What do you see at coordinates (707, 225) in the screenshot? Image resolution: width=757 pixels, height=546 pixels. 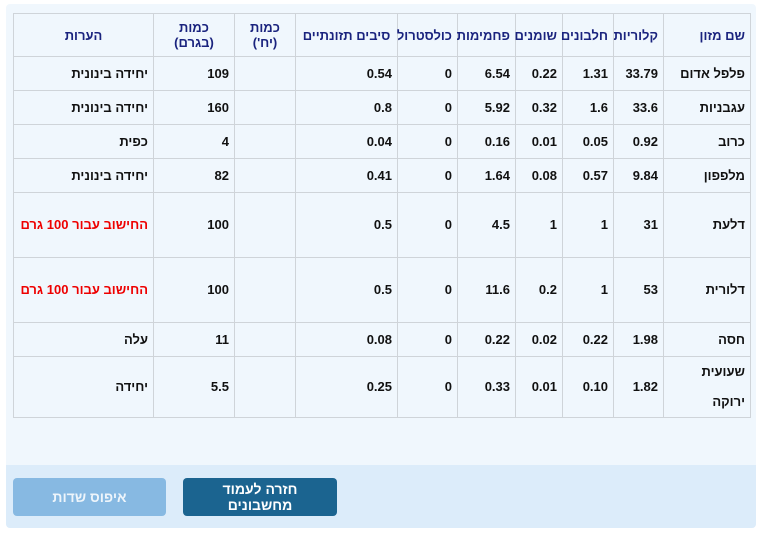 I see `cell-name: דלעת` at bounding box center [707, 225].